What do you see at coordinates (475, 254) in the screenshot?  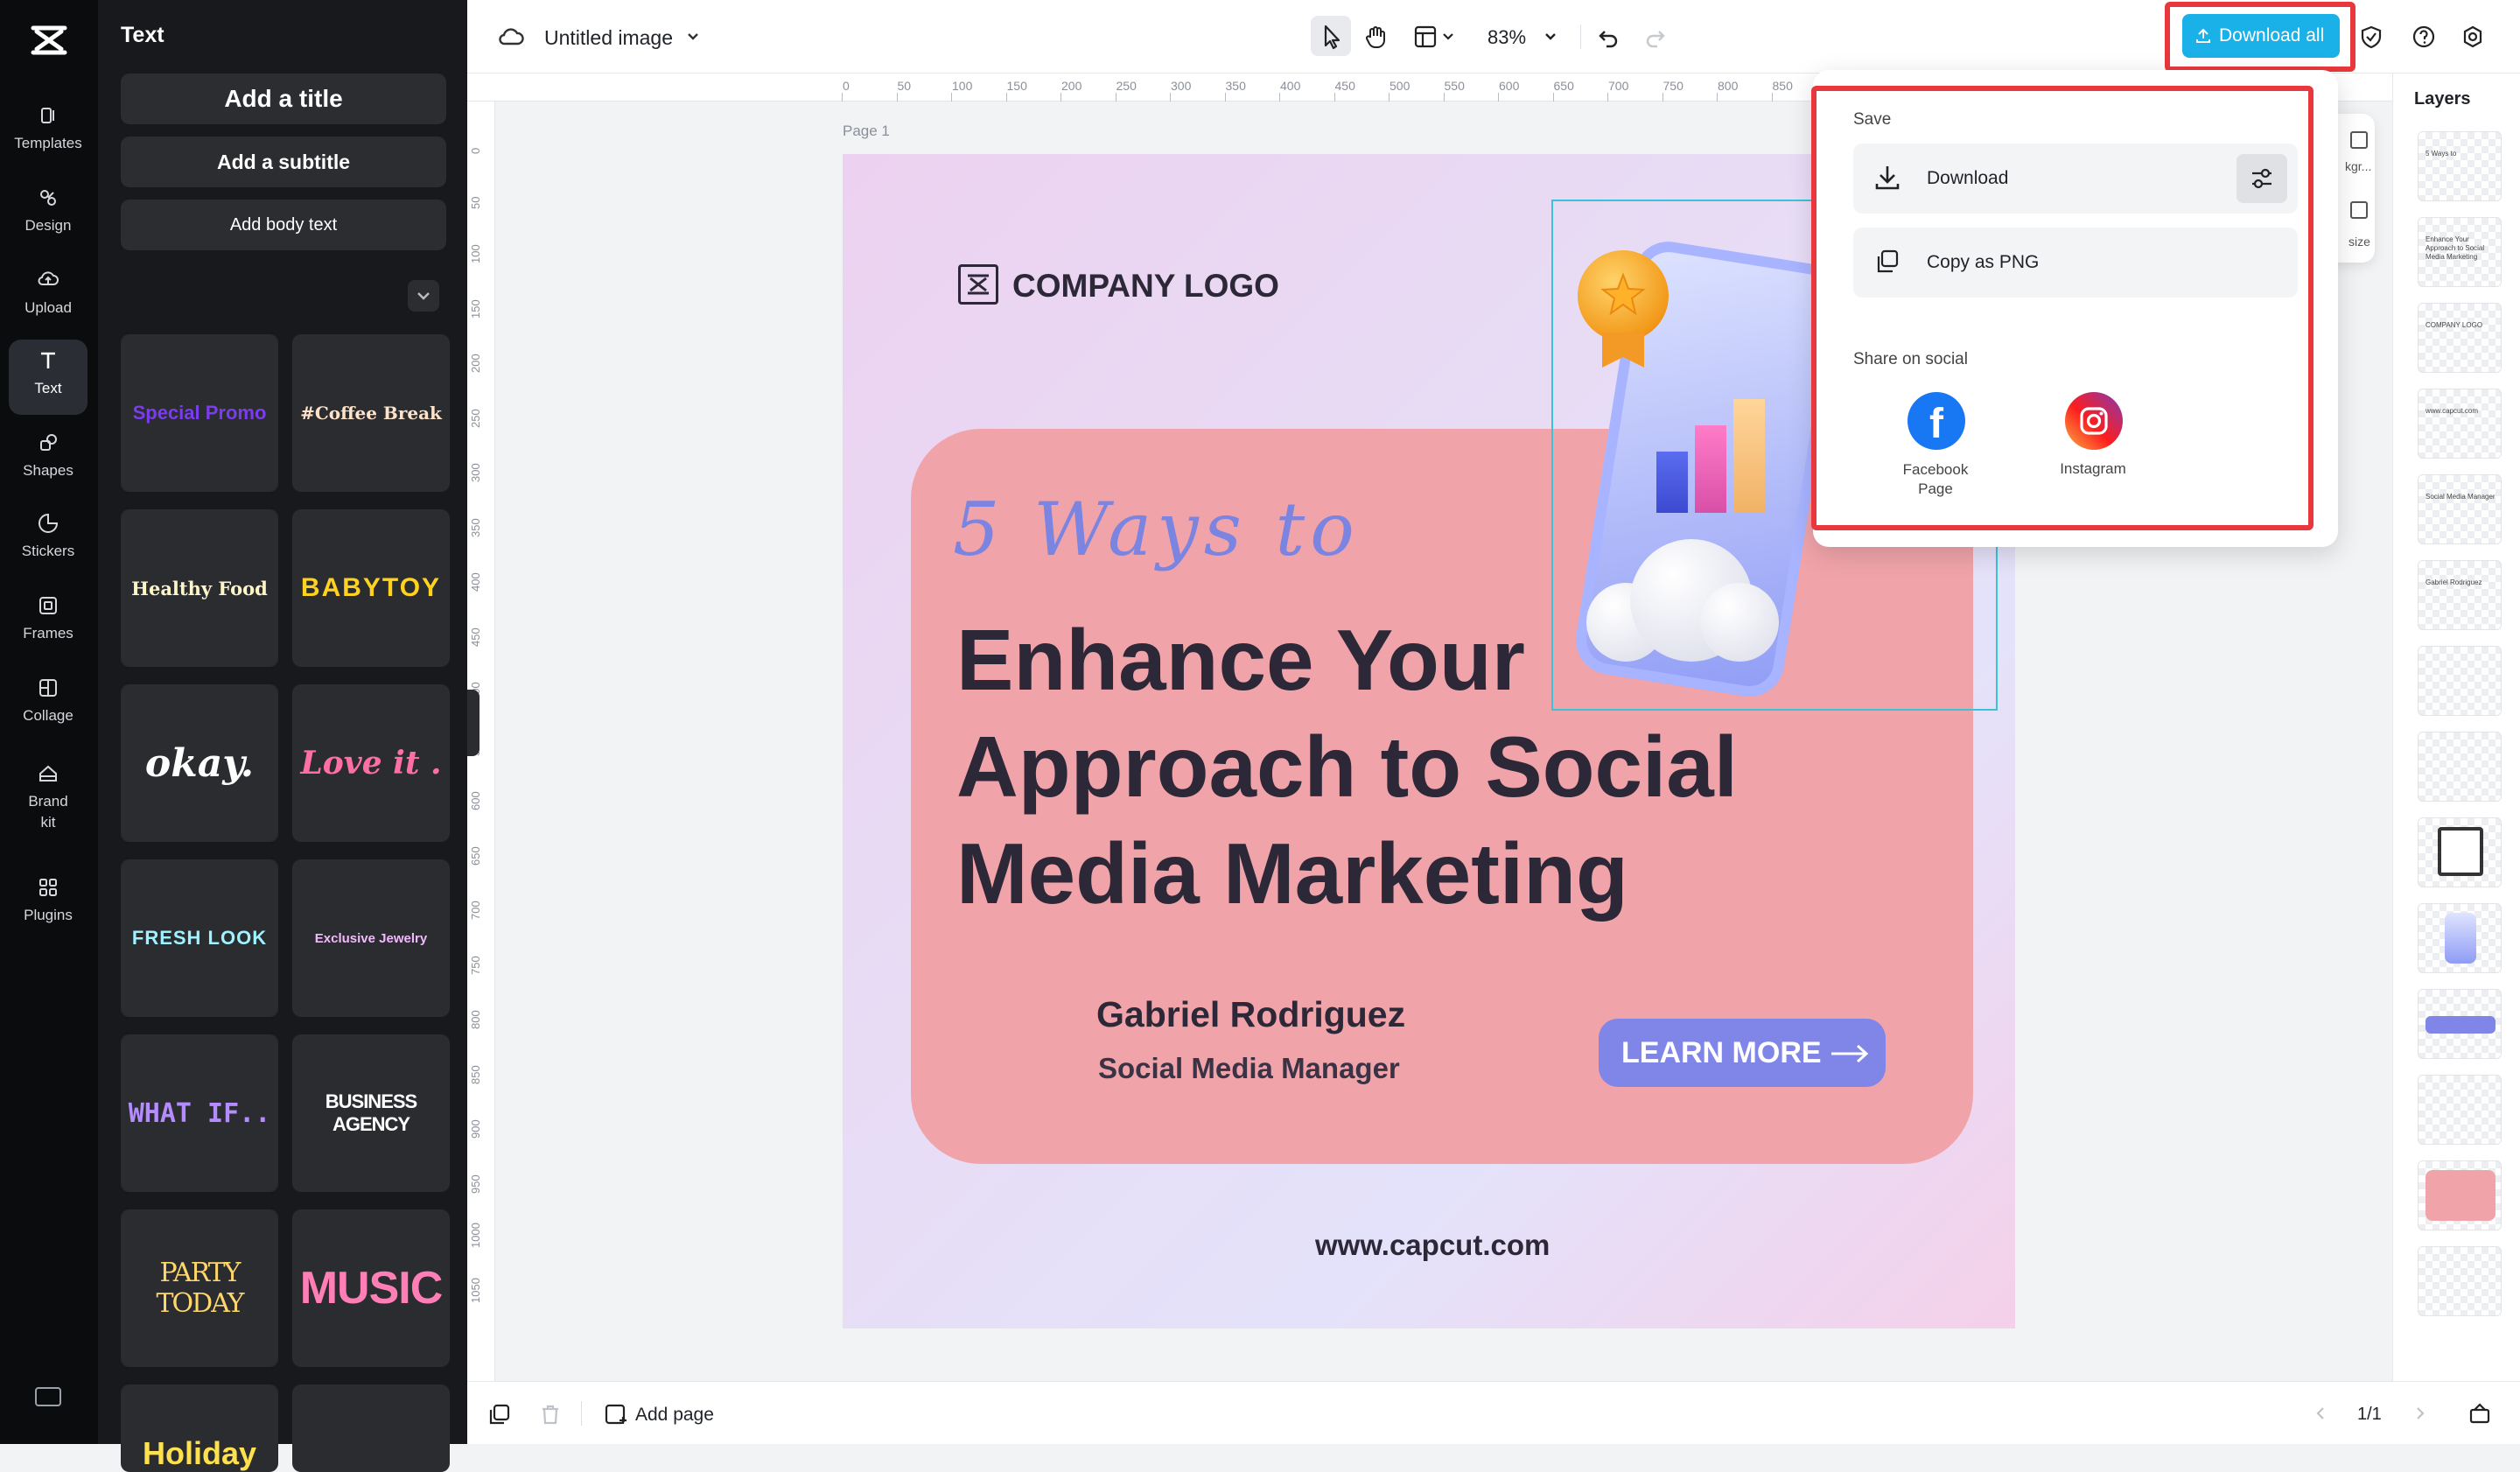 I see `ruler-tick-label: 100` at bounding box center [475, 254].